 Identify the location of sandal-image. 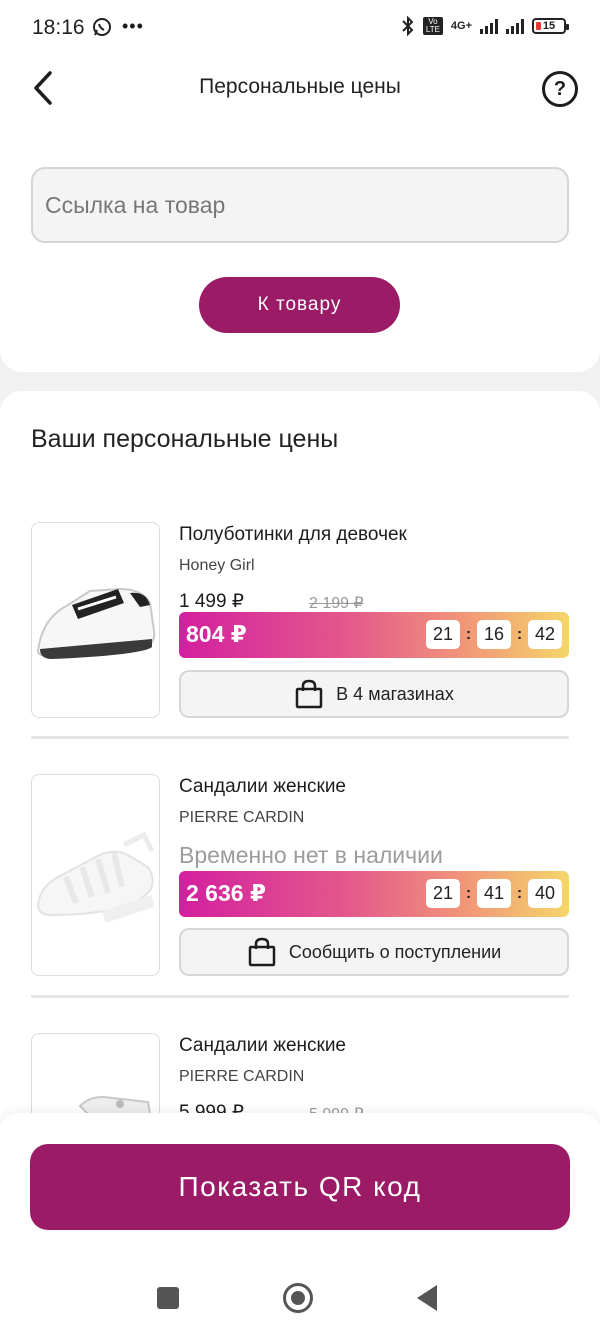
(95, 877).